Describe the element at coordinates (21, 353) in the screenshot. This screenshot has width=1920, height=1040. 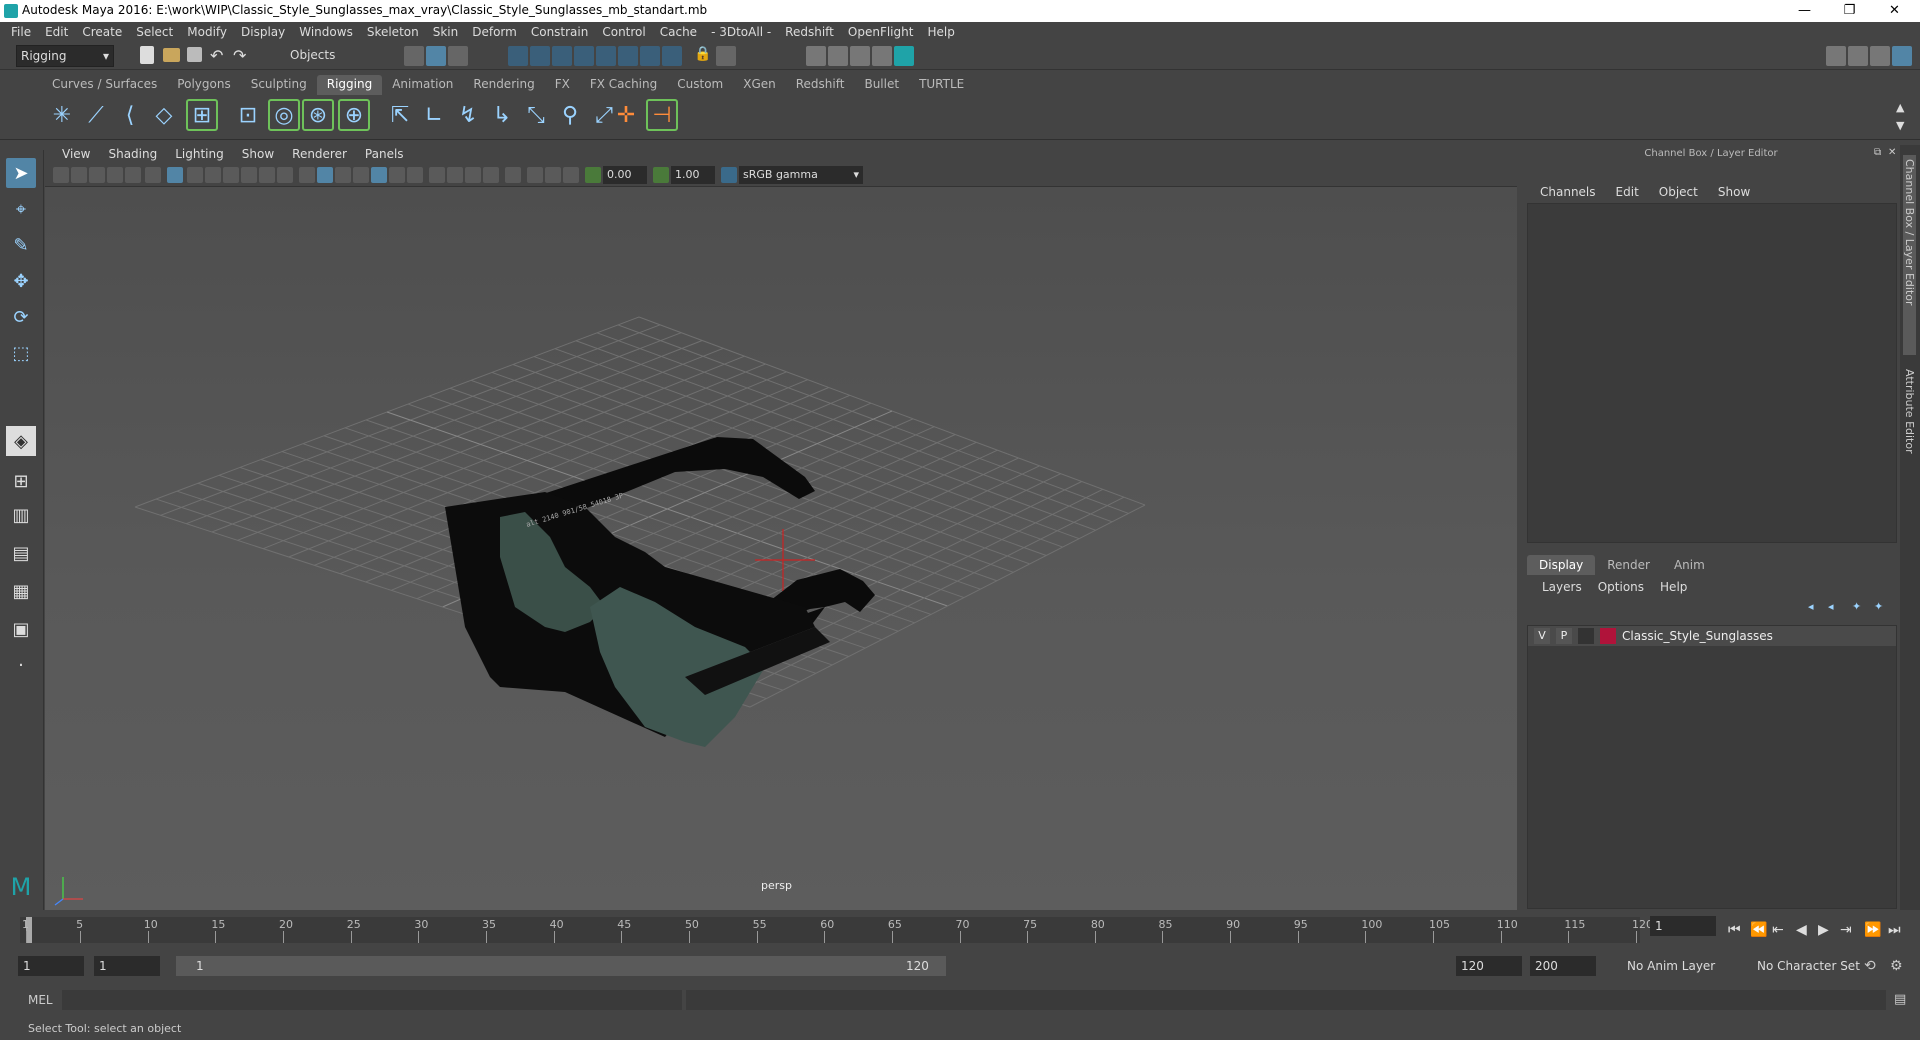
I see `scale-tool-icon: ⬚` at that location.